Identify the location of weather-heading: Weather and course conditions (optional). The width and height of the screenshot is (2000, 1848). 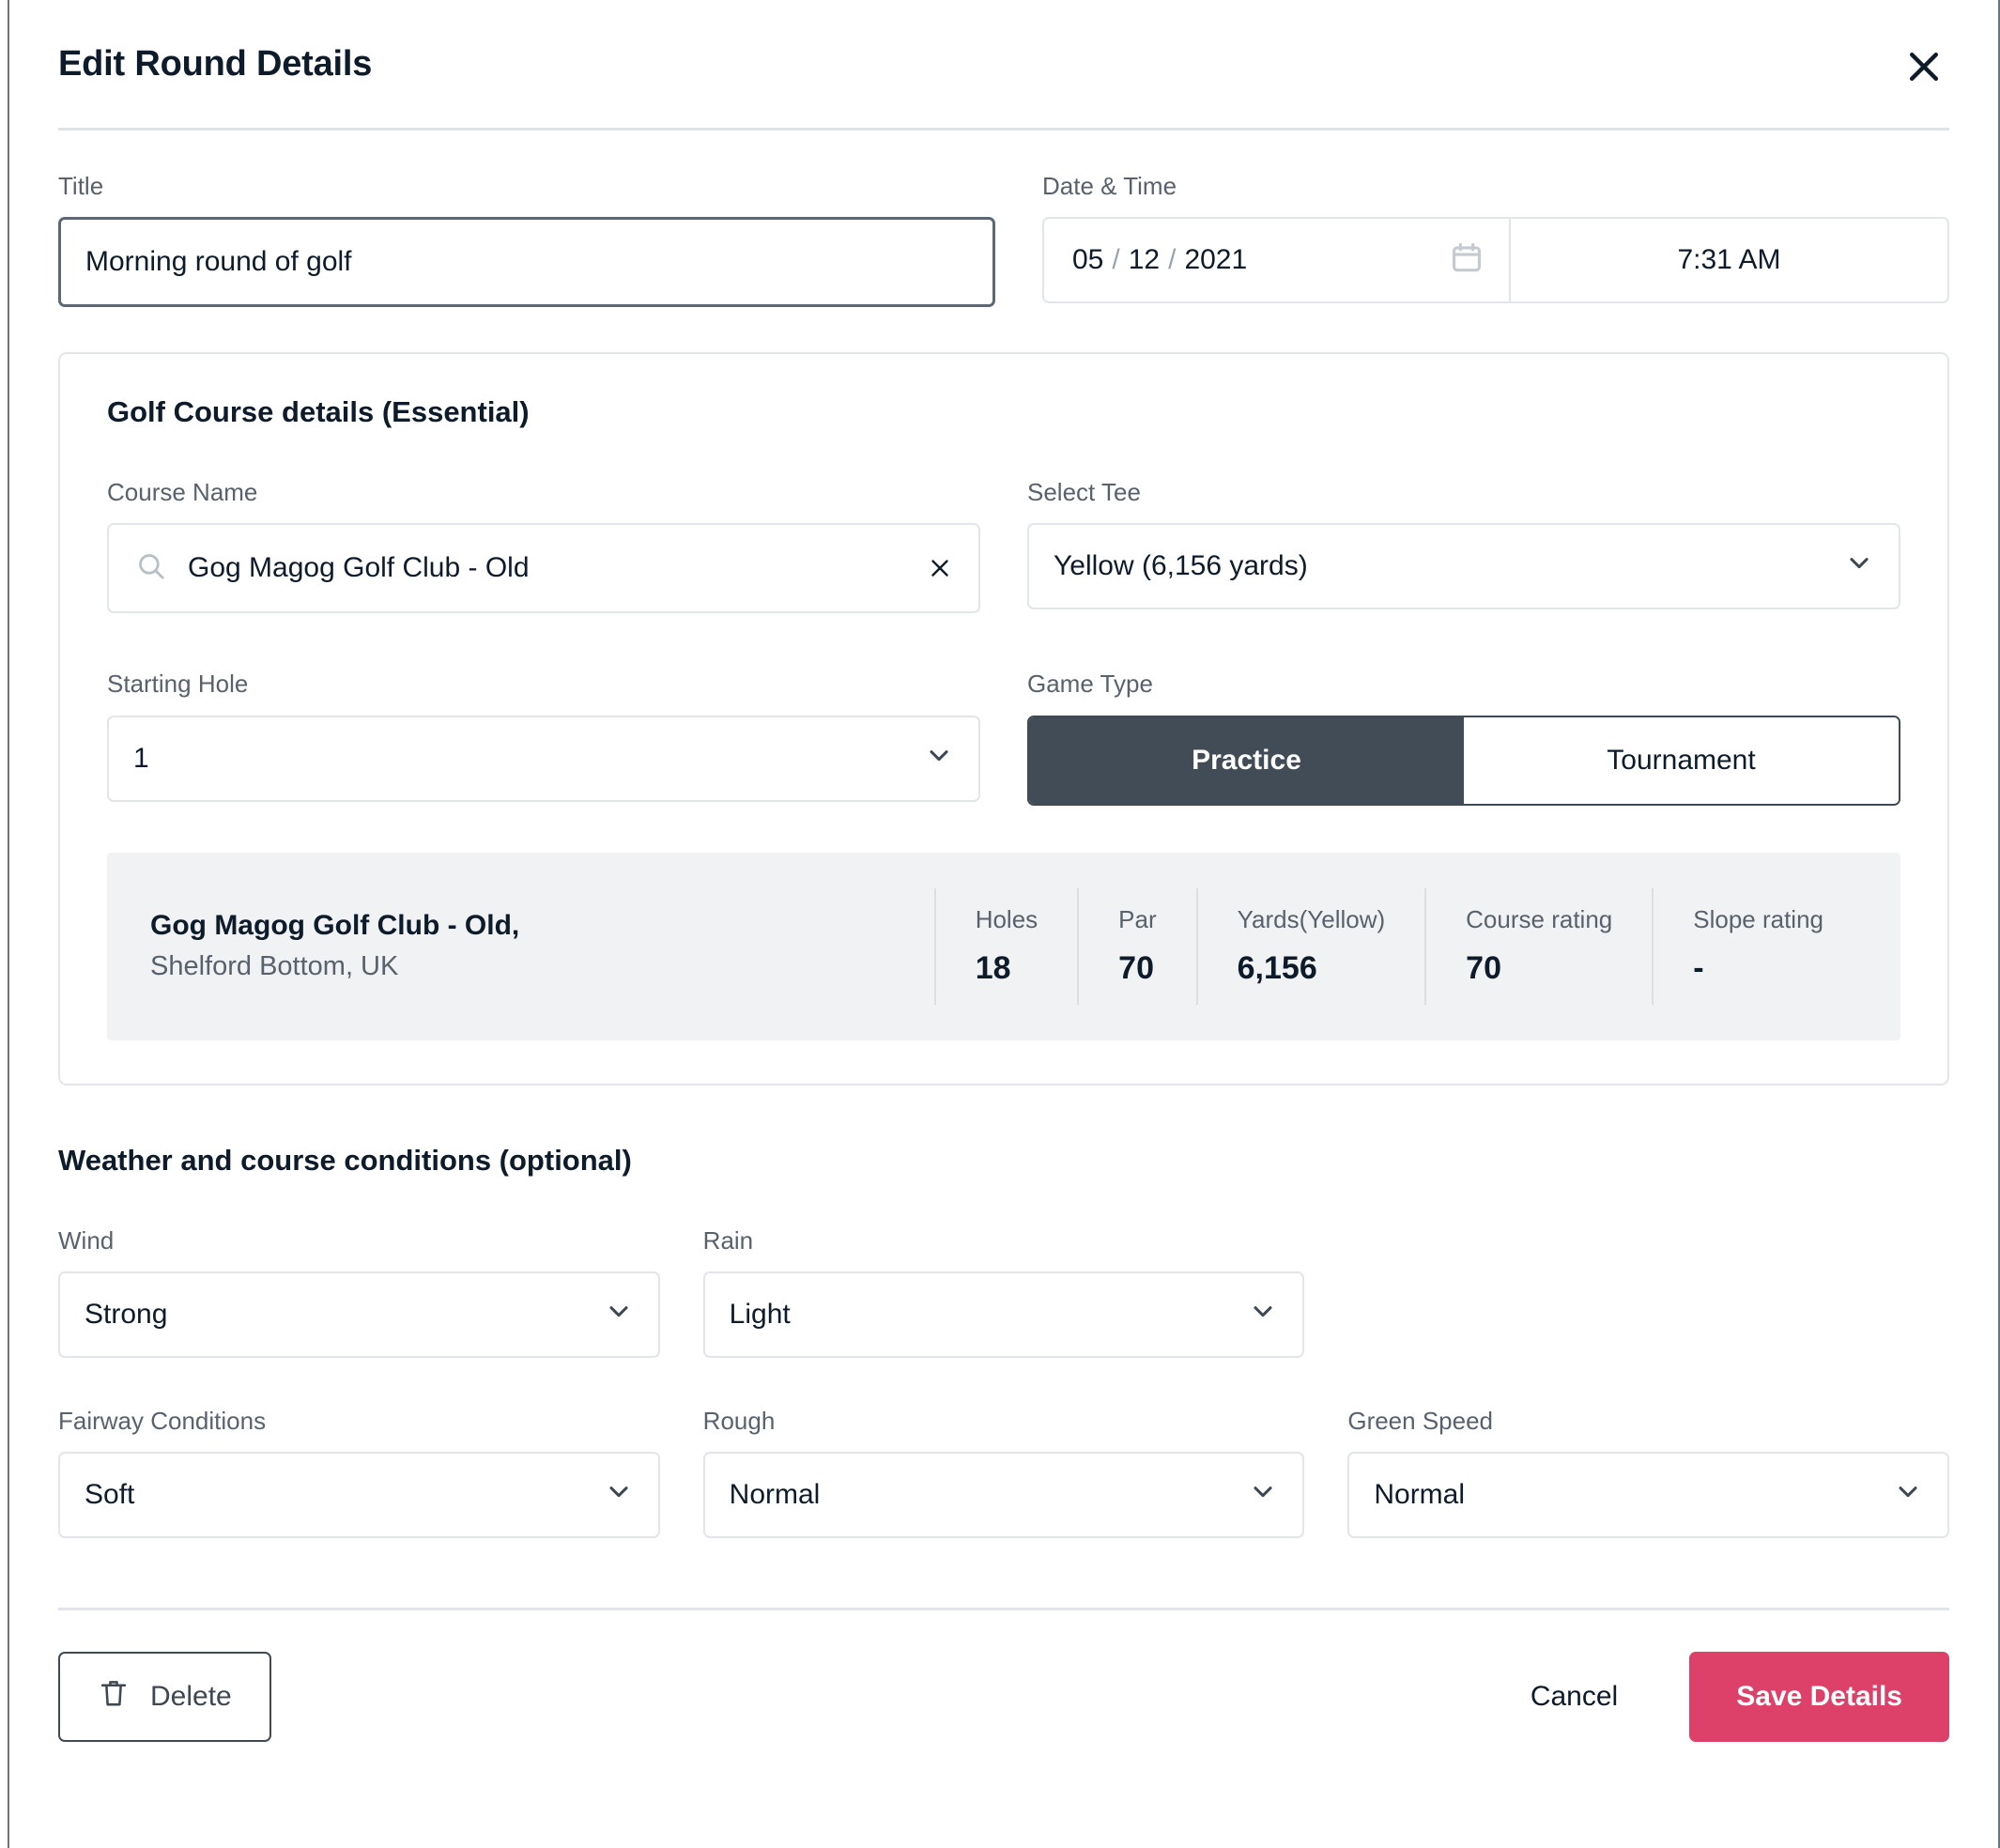
(345, 1160).